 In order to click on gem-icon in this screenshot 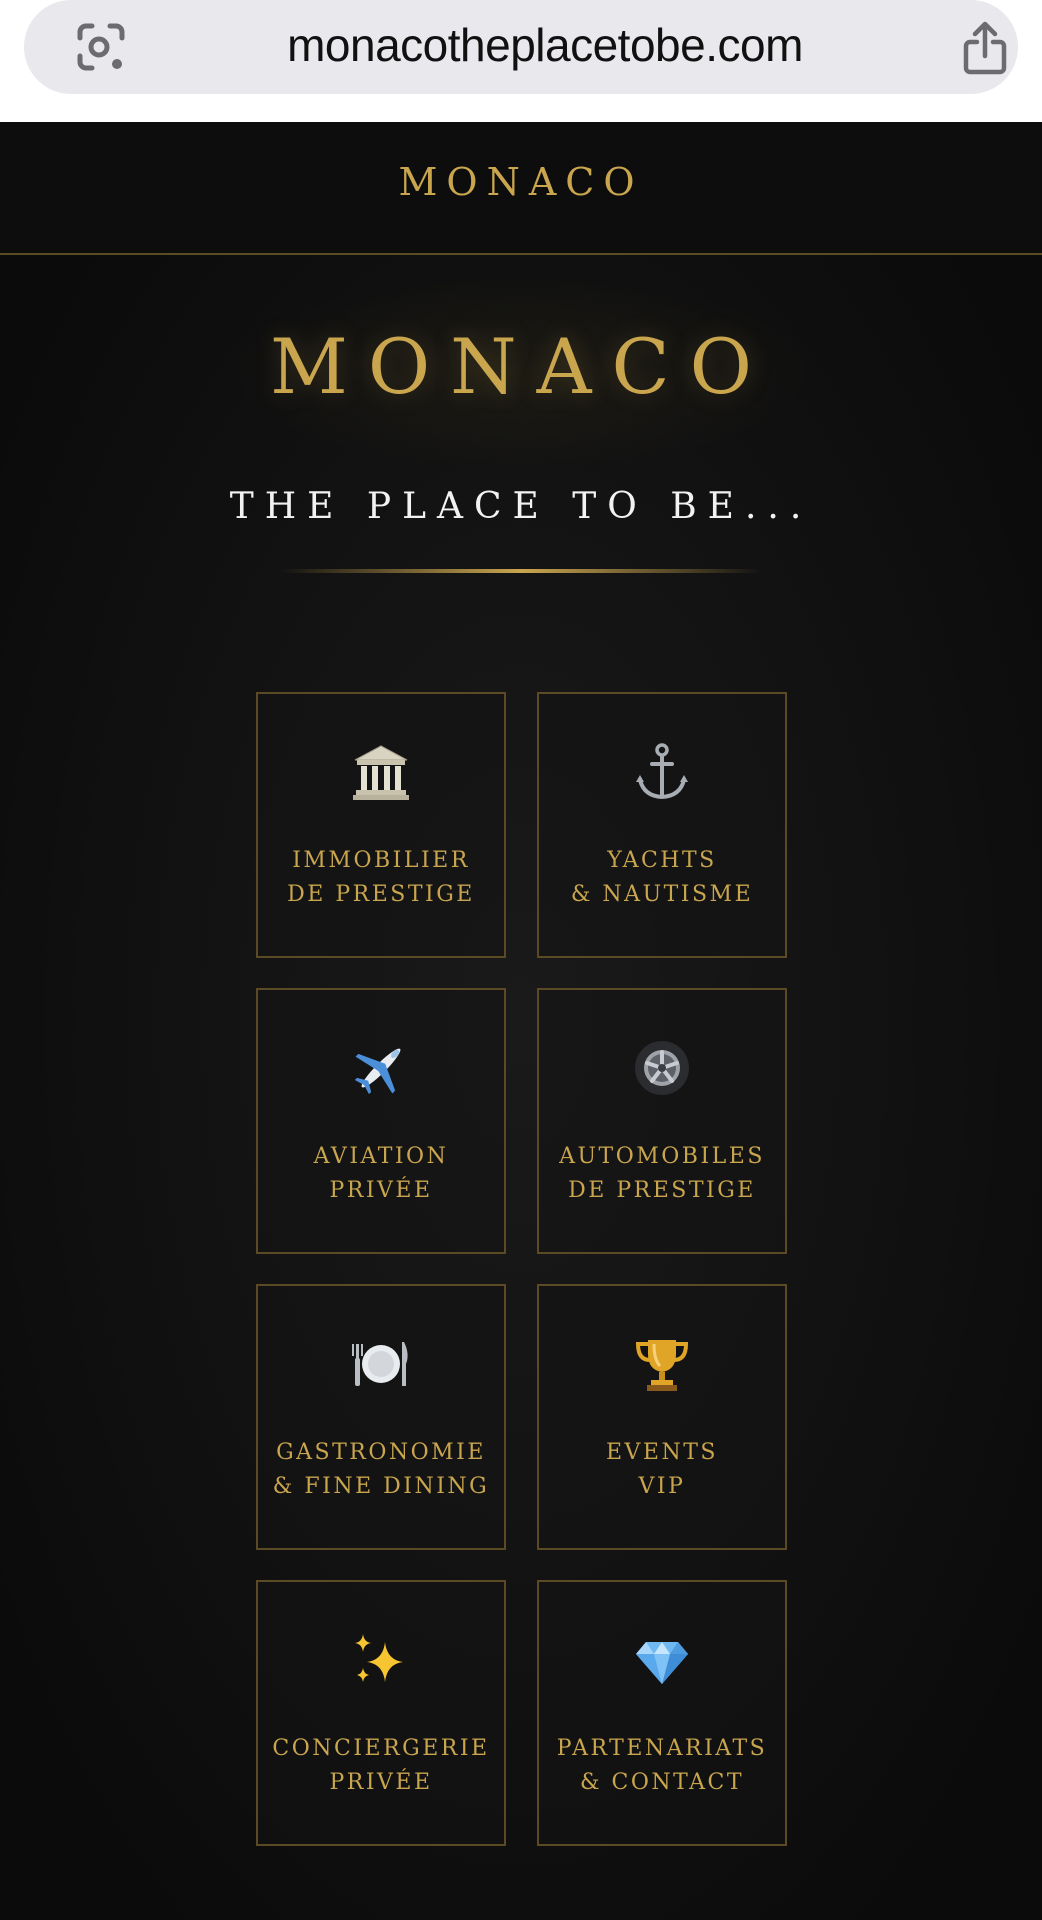, I will do `click(662, 1663)`.